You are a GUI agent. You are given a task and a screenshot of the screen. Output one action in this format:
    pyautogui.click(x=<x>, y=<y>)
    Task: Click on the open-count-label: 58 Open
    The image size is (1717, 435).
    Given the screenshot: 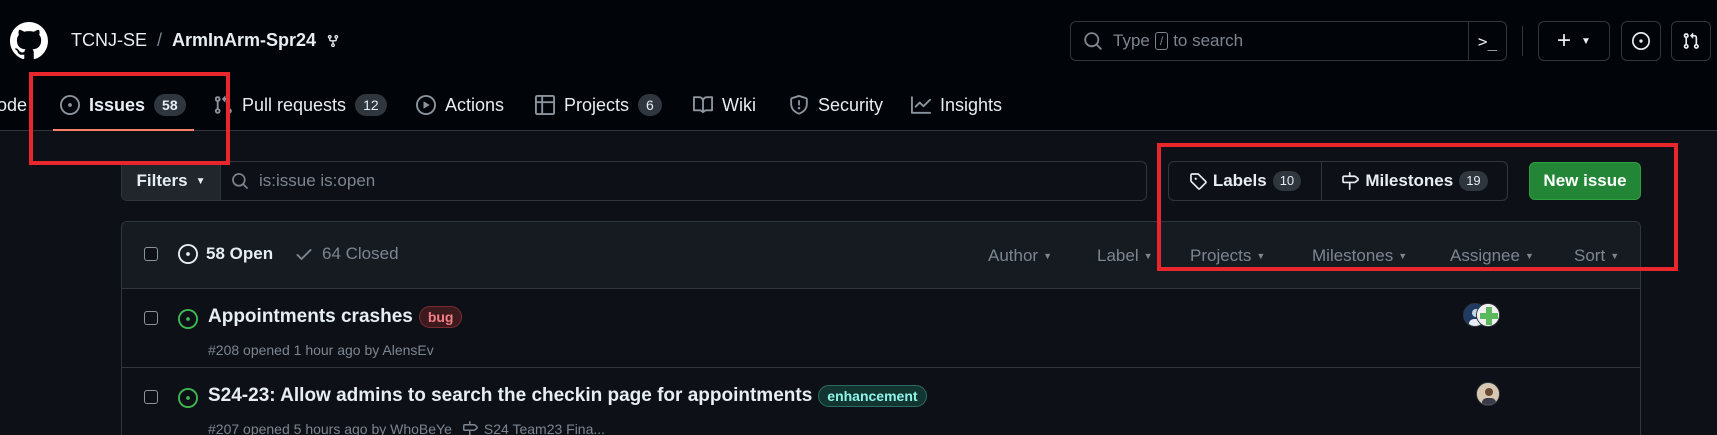 What is the action you would take?
    pyautogui.click(x=240, y=253)
    